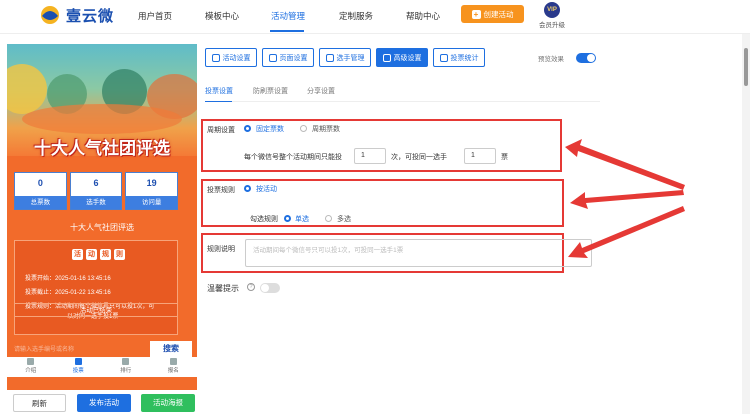 This screenshot has height=414, width=750. Describe the element at coordinates (221, 249) in the screenshot. I see `rule-description-label: 规则说明` at that location.